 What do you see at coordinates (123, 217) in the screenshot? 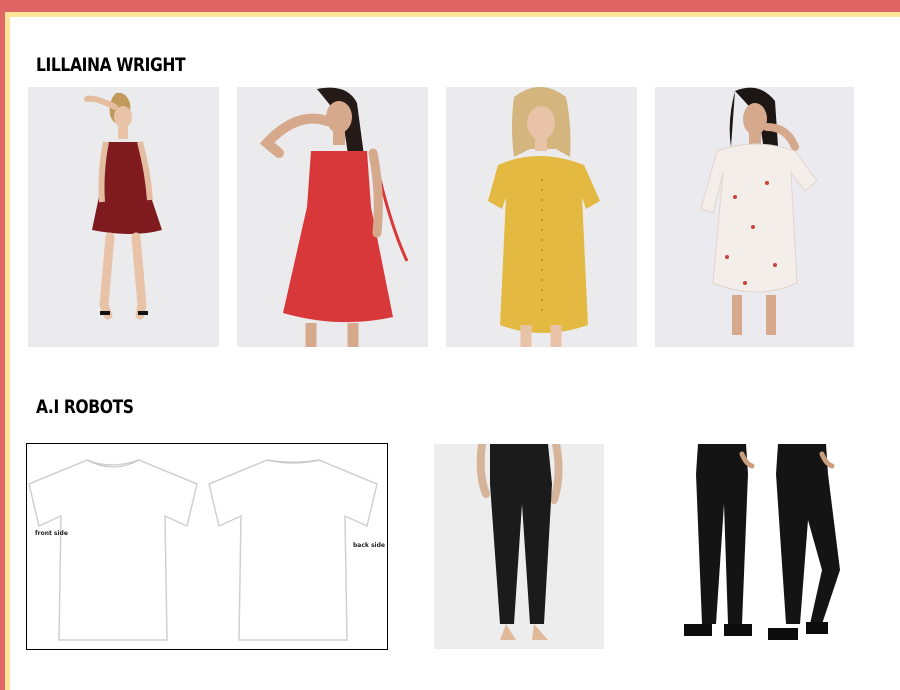
I see `product-image-red-polka-dress` at bounding box center [123, 217].